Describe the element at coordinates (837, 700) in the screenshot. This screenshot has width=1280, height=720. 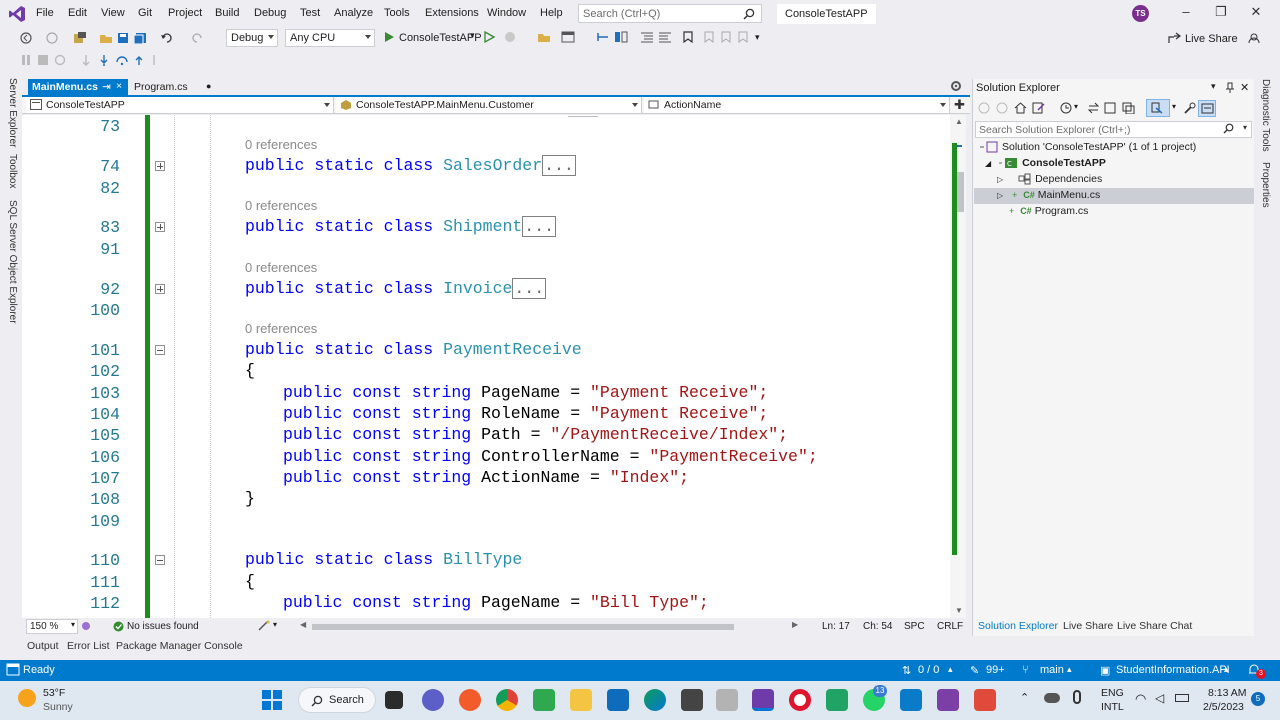
I see `camtasia-icon` at that location.